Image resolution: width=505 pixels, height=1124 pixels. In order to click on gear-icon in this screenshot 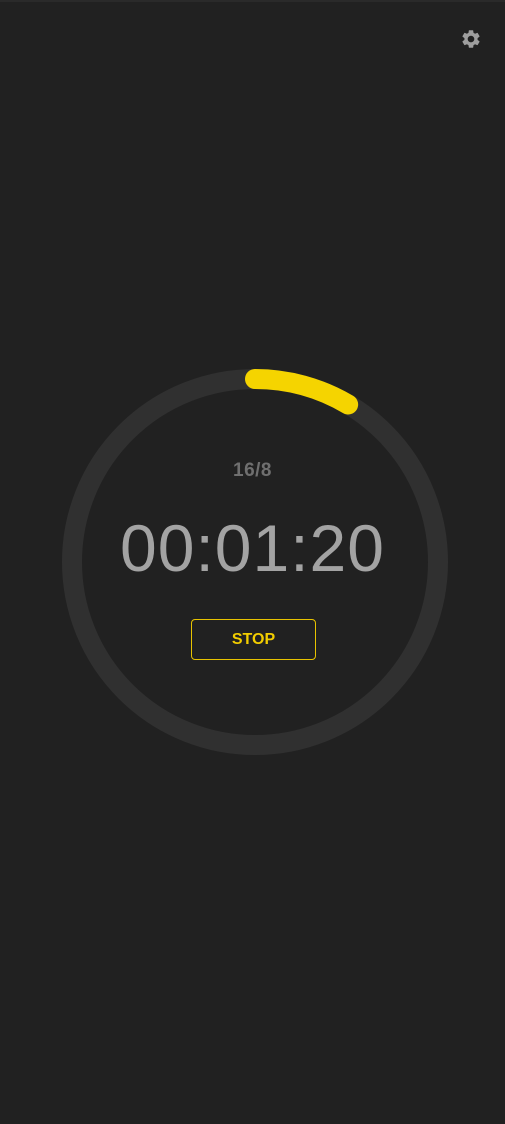, I will do `click(471, 39)`.